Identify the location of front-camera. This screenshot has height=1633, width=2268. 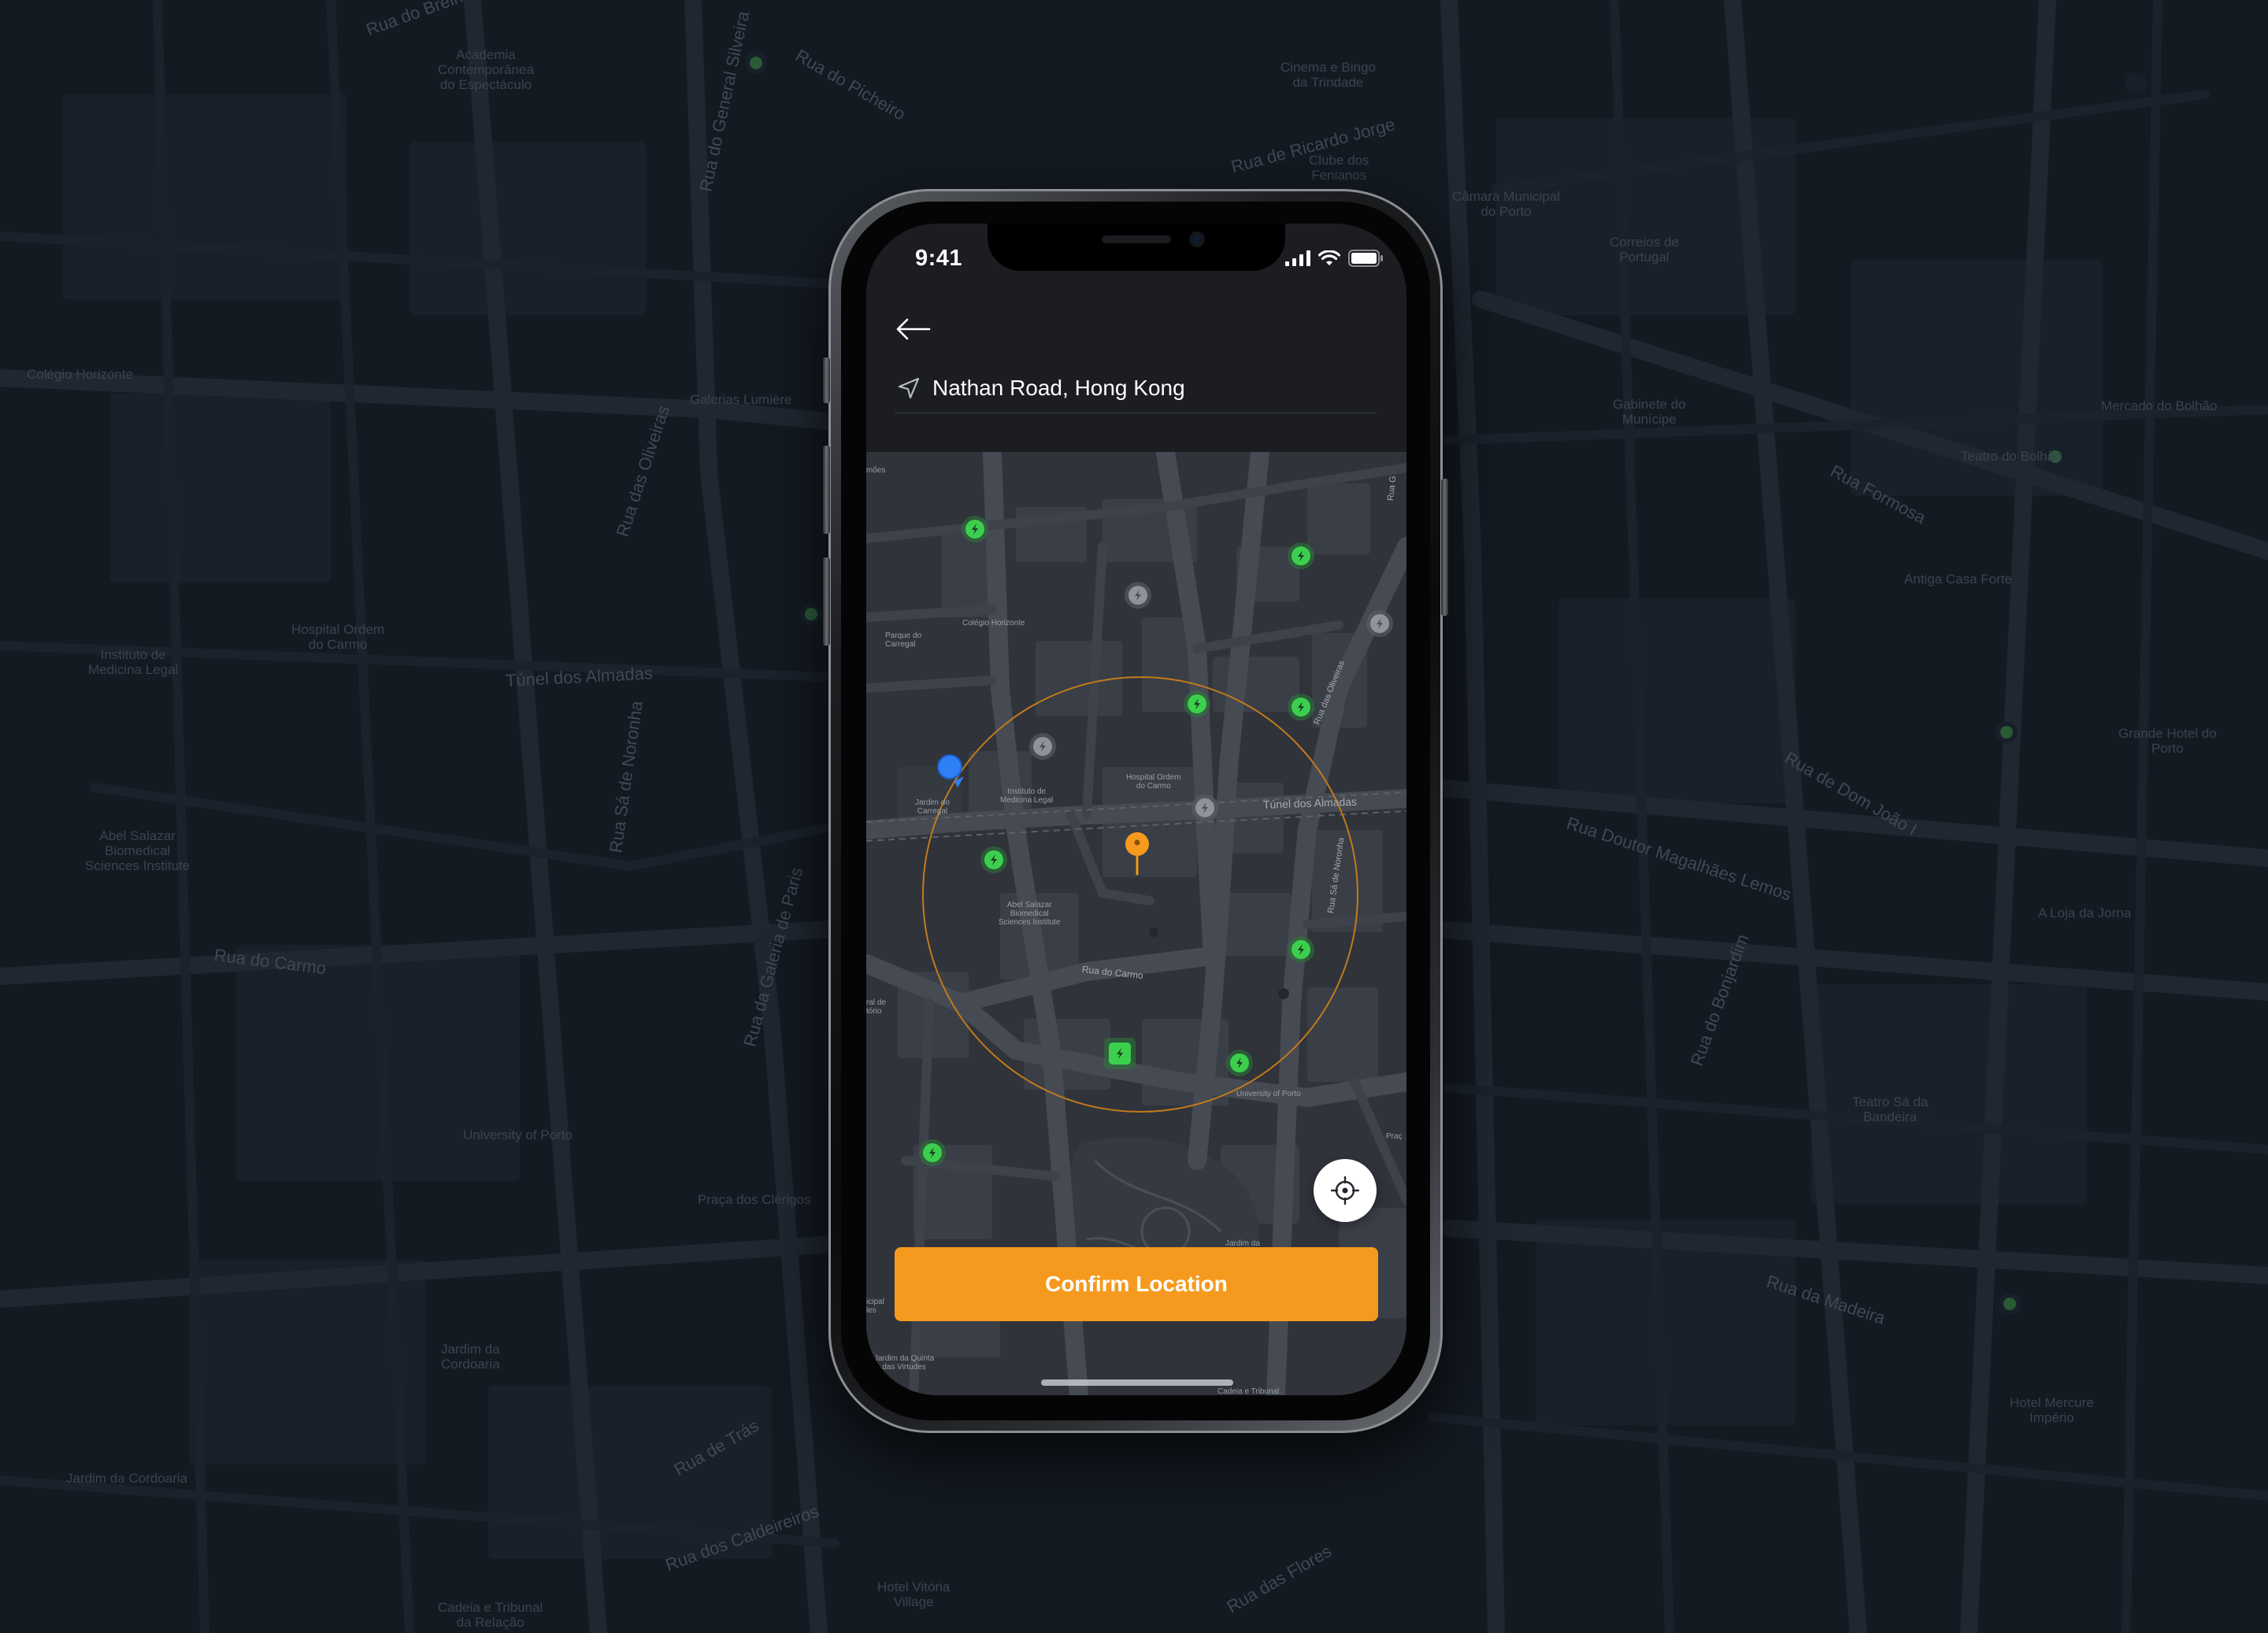
(1197, 239).